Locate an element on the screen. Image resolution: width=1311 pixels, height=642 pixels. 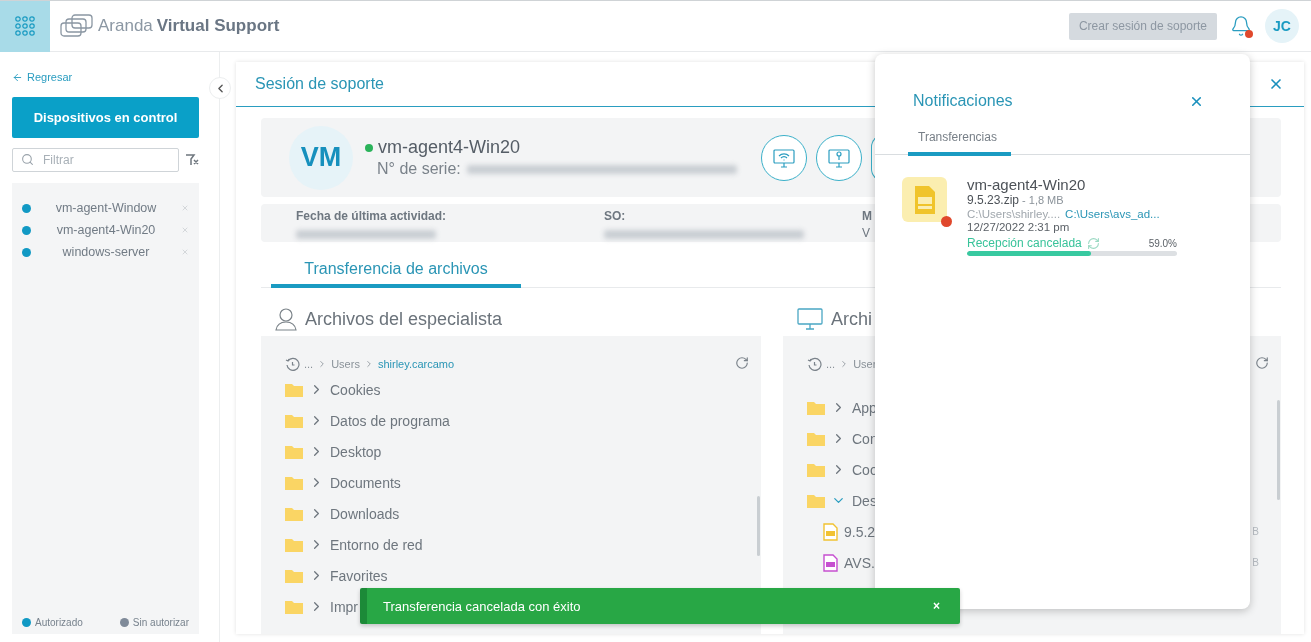
info-label: M is located at coordinates (867, 216).